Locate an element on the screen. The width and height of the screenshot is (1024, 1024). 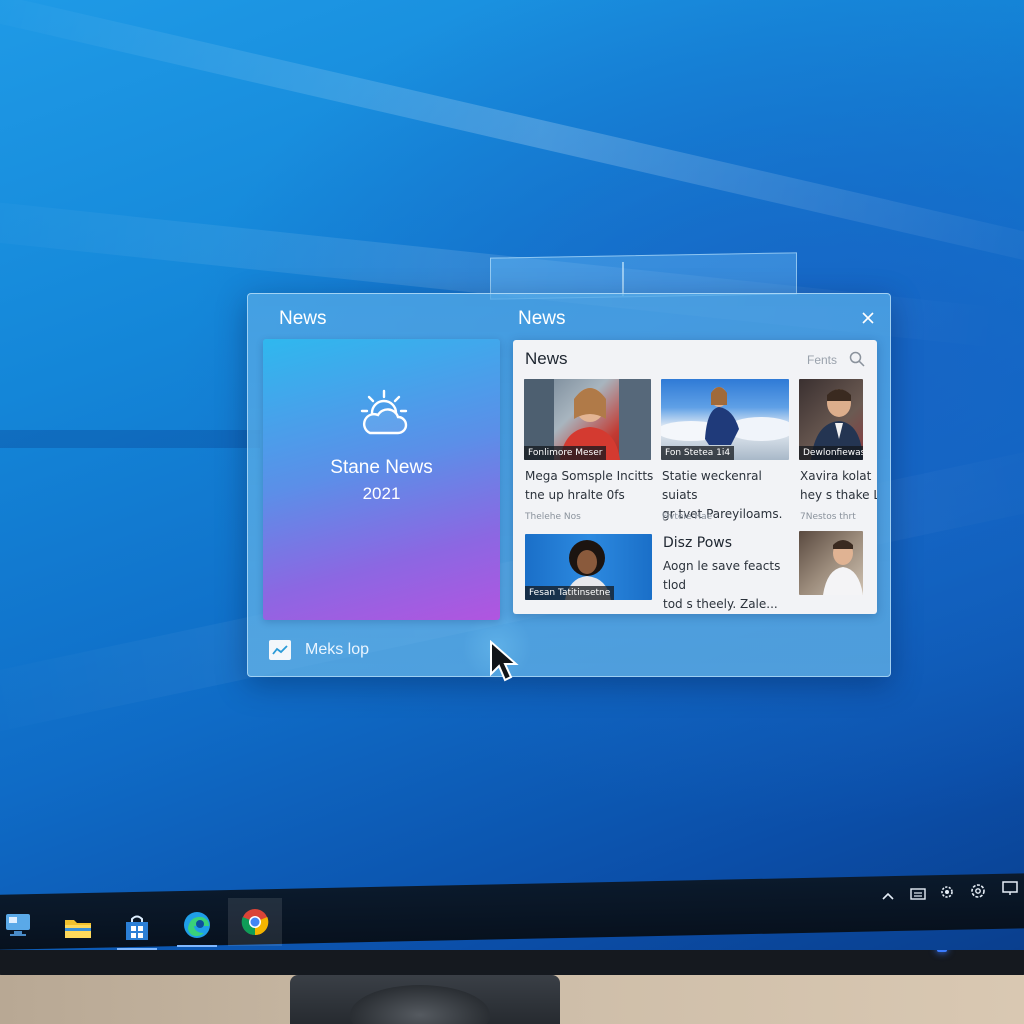
close-icon is located at coordinates (868, 318).